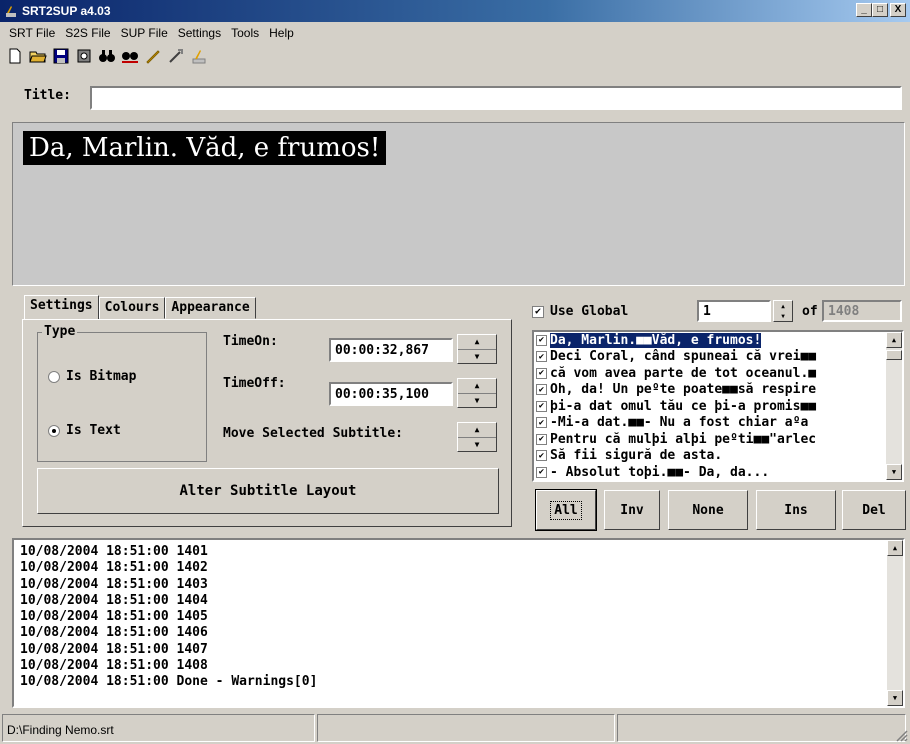 The width and height of the screenshot is (910, 744). What do you see at coordinates (87, 33) in the screenshot?
I see `menu-s2s-file: S2S File` at bounding box center [87, 33].